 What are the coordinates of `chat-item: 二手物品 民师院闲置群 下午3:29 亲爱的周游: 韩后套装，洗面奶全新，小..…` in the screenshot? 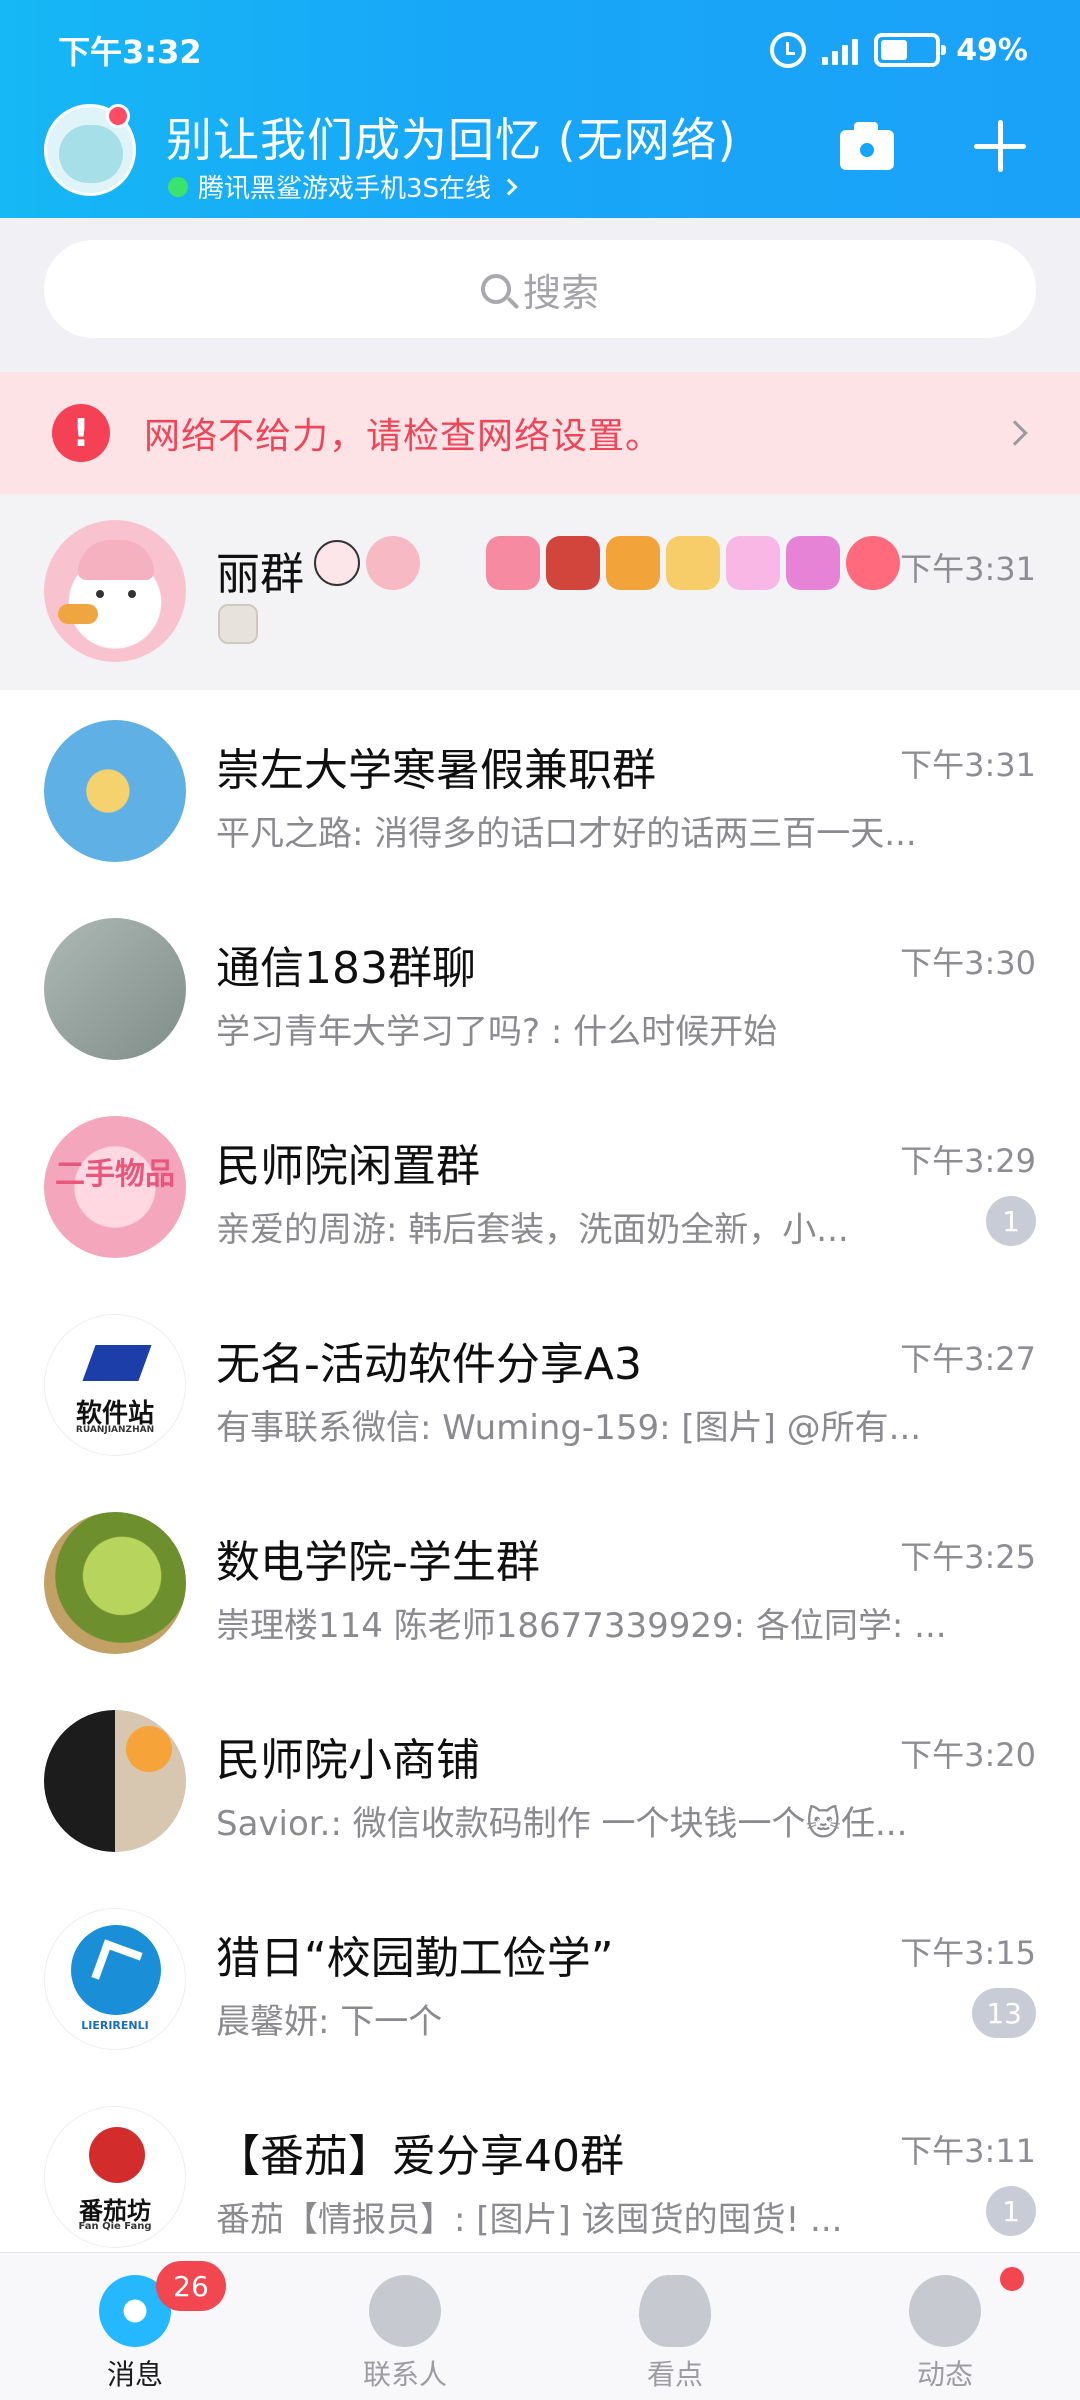 It's located at (540, 1185).